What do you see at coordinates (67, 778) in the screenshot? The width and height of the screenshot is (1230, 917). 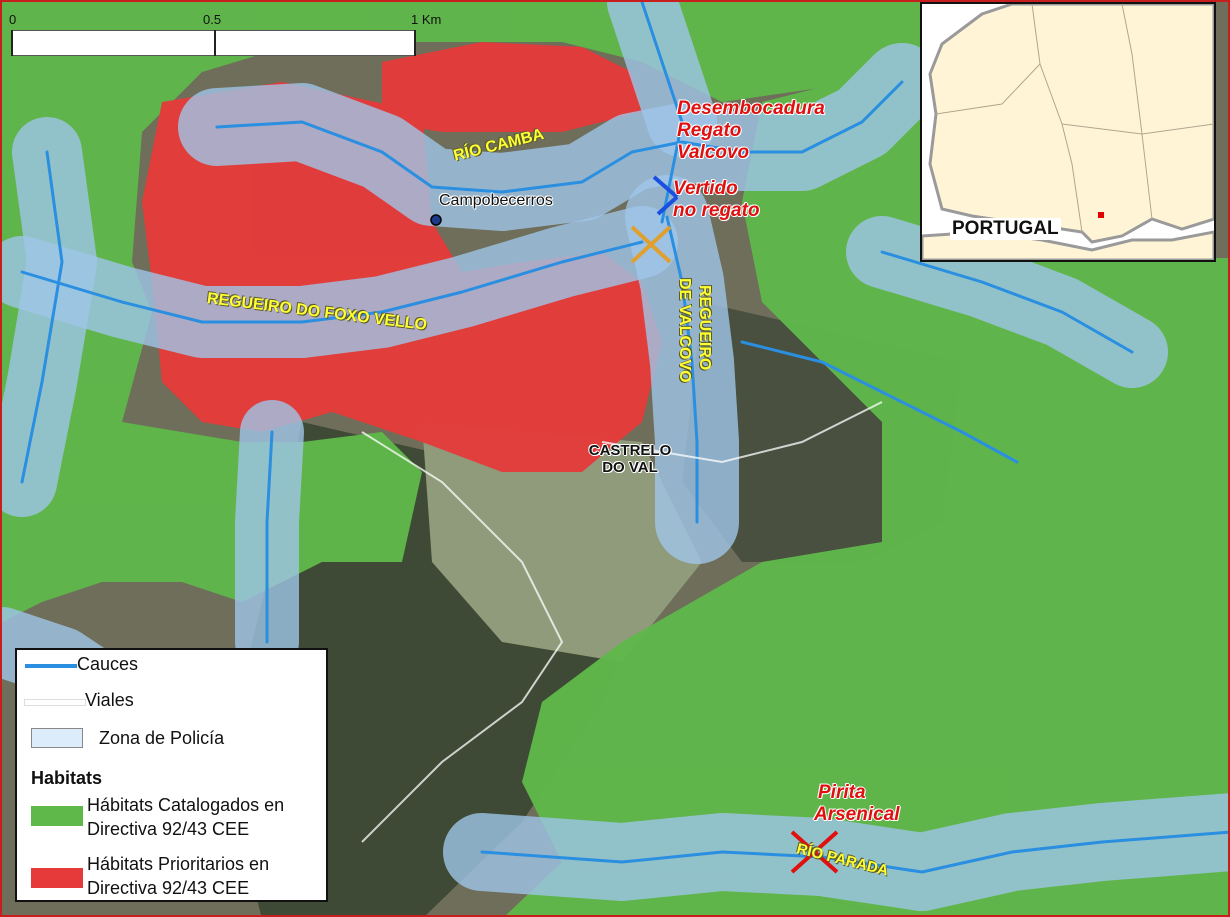 I see `legend-title-habitats: Habitats` at bounding box center [67, 778].